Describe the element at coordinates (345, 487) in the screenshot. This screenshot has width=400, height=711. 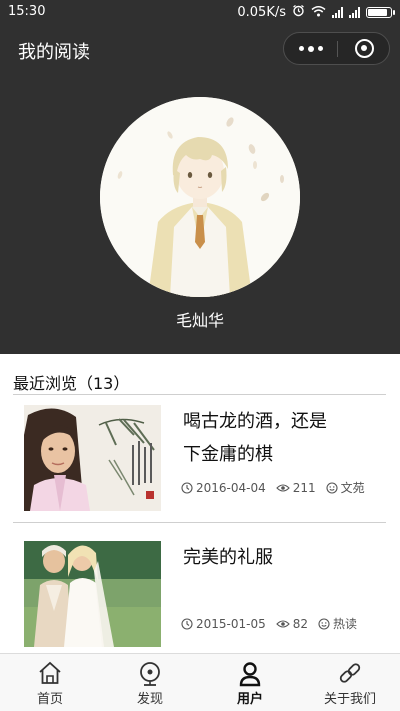
I see `article-source: 文苑` at that location.